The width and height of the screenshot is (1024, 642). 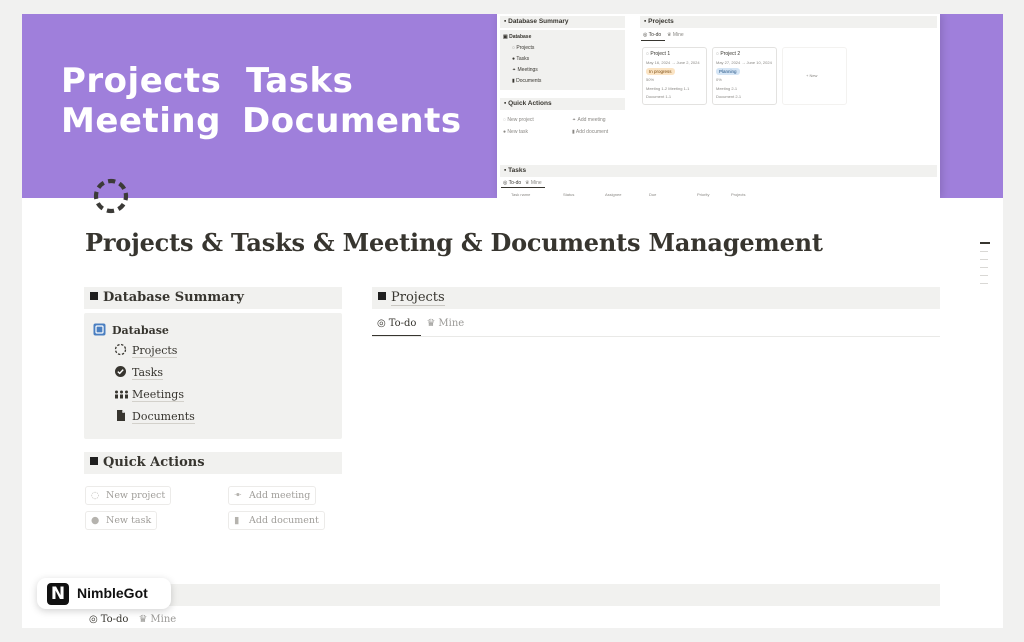 I want to click on document-icon: ▮, so click(x=237, y=520).